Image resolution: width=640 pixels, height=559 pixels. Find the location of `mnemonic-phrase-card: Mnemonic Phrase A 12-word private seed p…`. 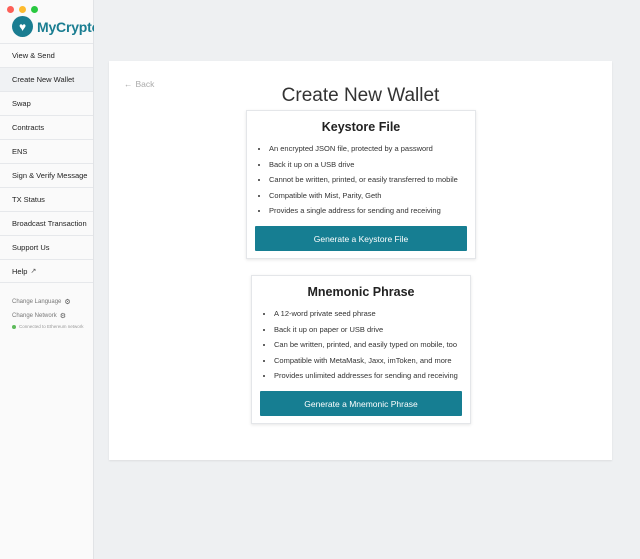

mnemonic-phrase-card: Mnemonic Phrase A 12-word private seed p… is located at coordinates (361, 349).